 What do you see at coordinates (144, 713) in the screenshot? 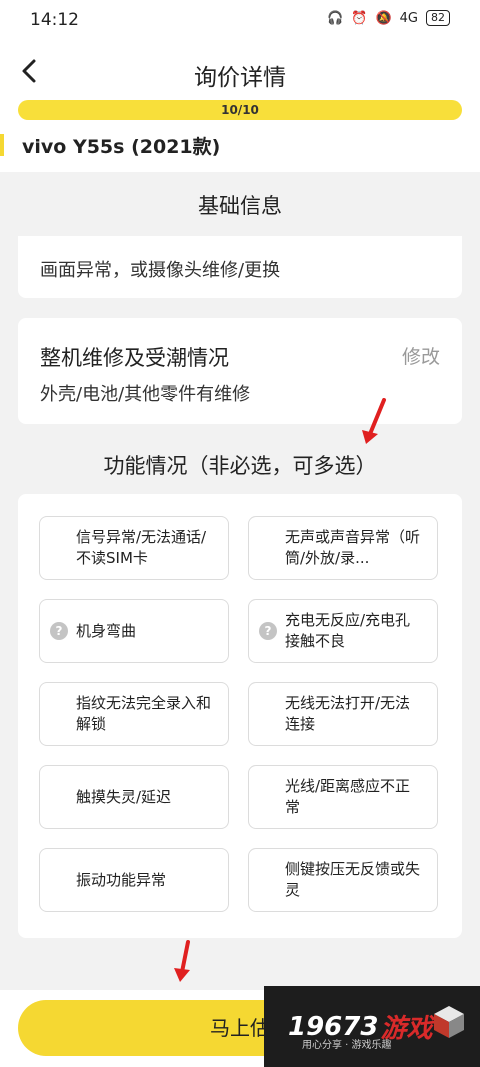
I see `option-label: 指纹无法完全录入和解锁` at bounding box center [144, 713].